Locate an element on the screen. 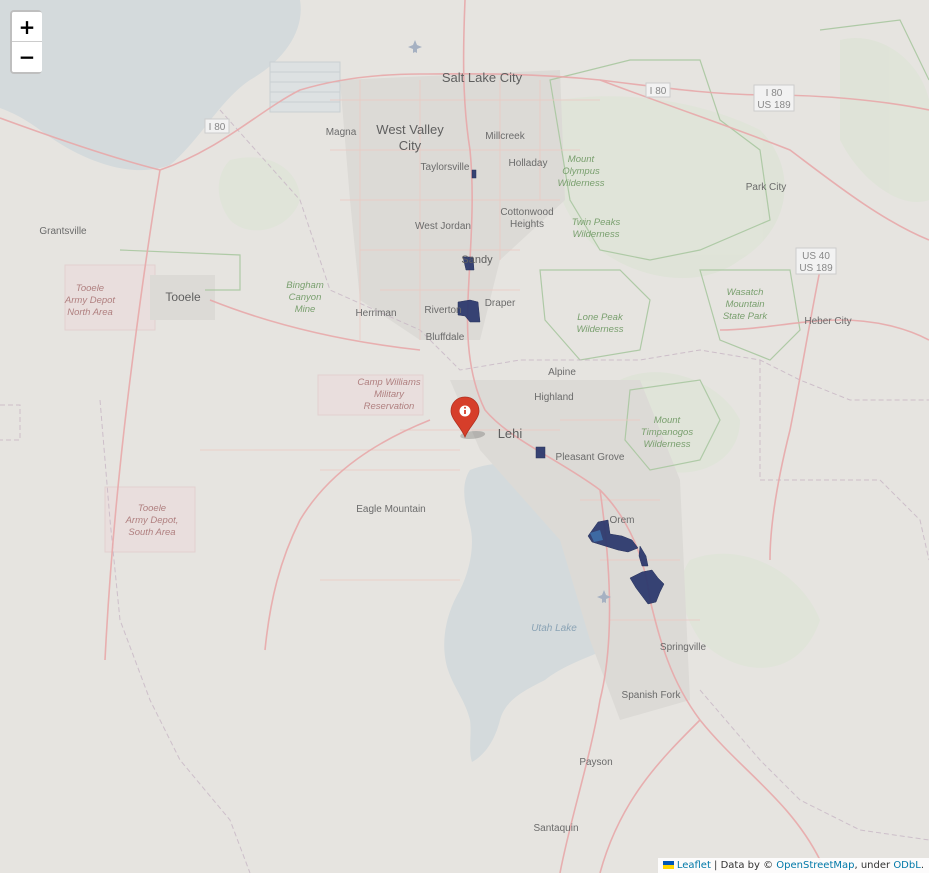  label-lehi: Lehi is located at coordinates (510, 433).